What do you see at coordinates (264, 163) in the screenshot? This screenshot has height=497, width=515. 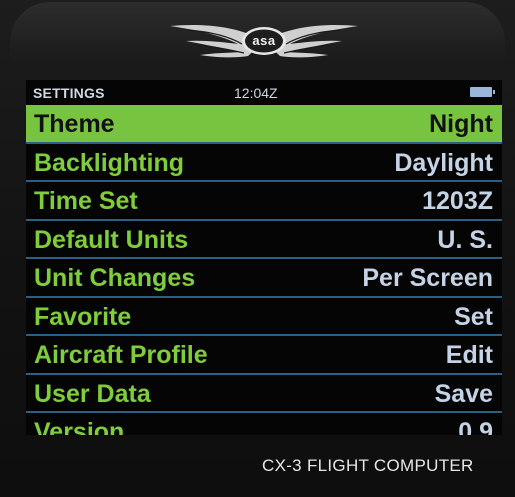 I see `menu-item-backlighting: Backlighting Daylight` at bounding box center [264, 163].